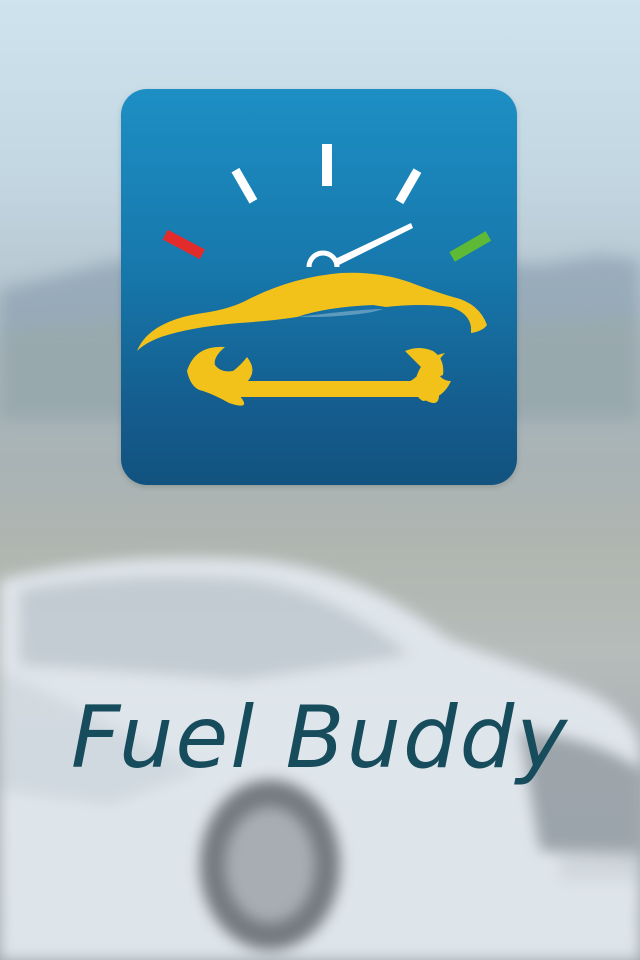 Image resolution: width=640 pixels, height=960 pixels. What do you see at coordinates (327, 206) in the screenshot?
I see `gauge-icon` at bounding box center [327, 206].